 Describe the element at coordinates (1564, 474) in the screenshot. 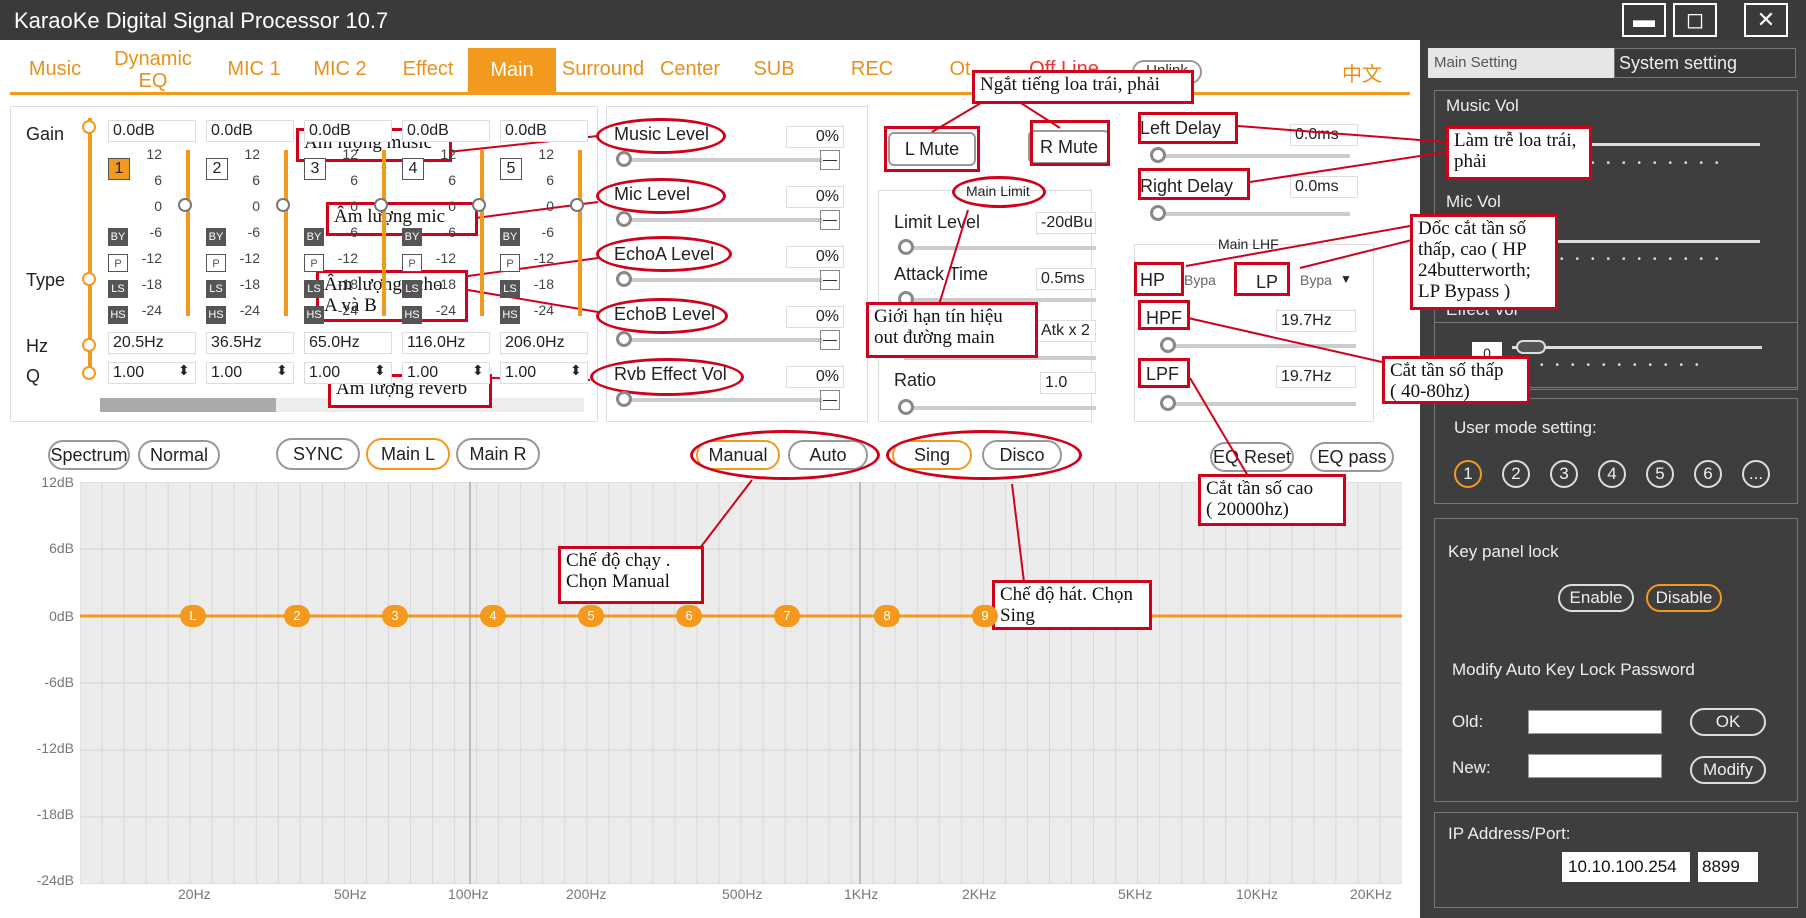

I see `user-mode-button: 3` at that location.